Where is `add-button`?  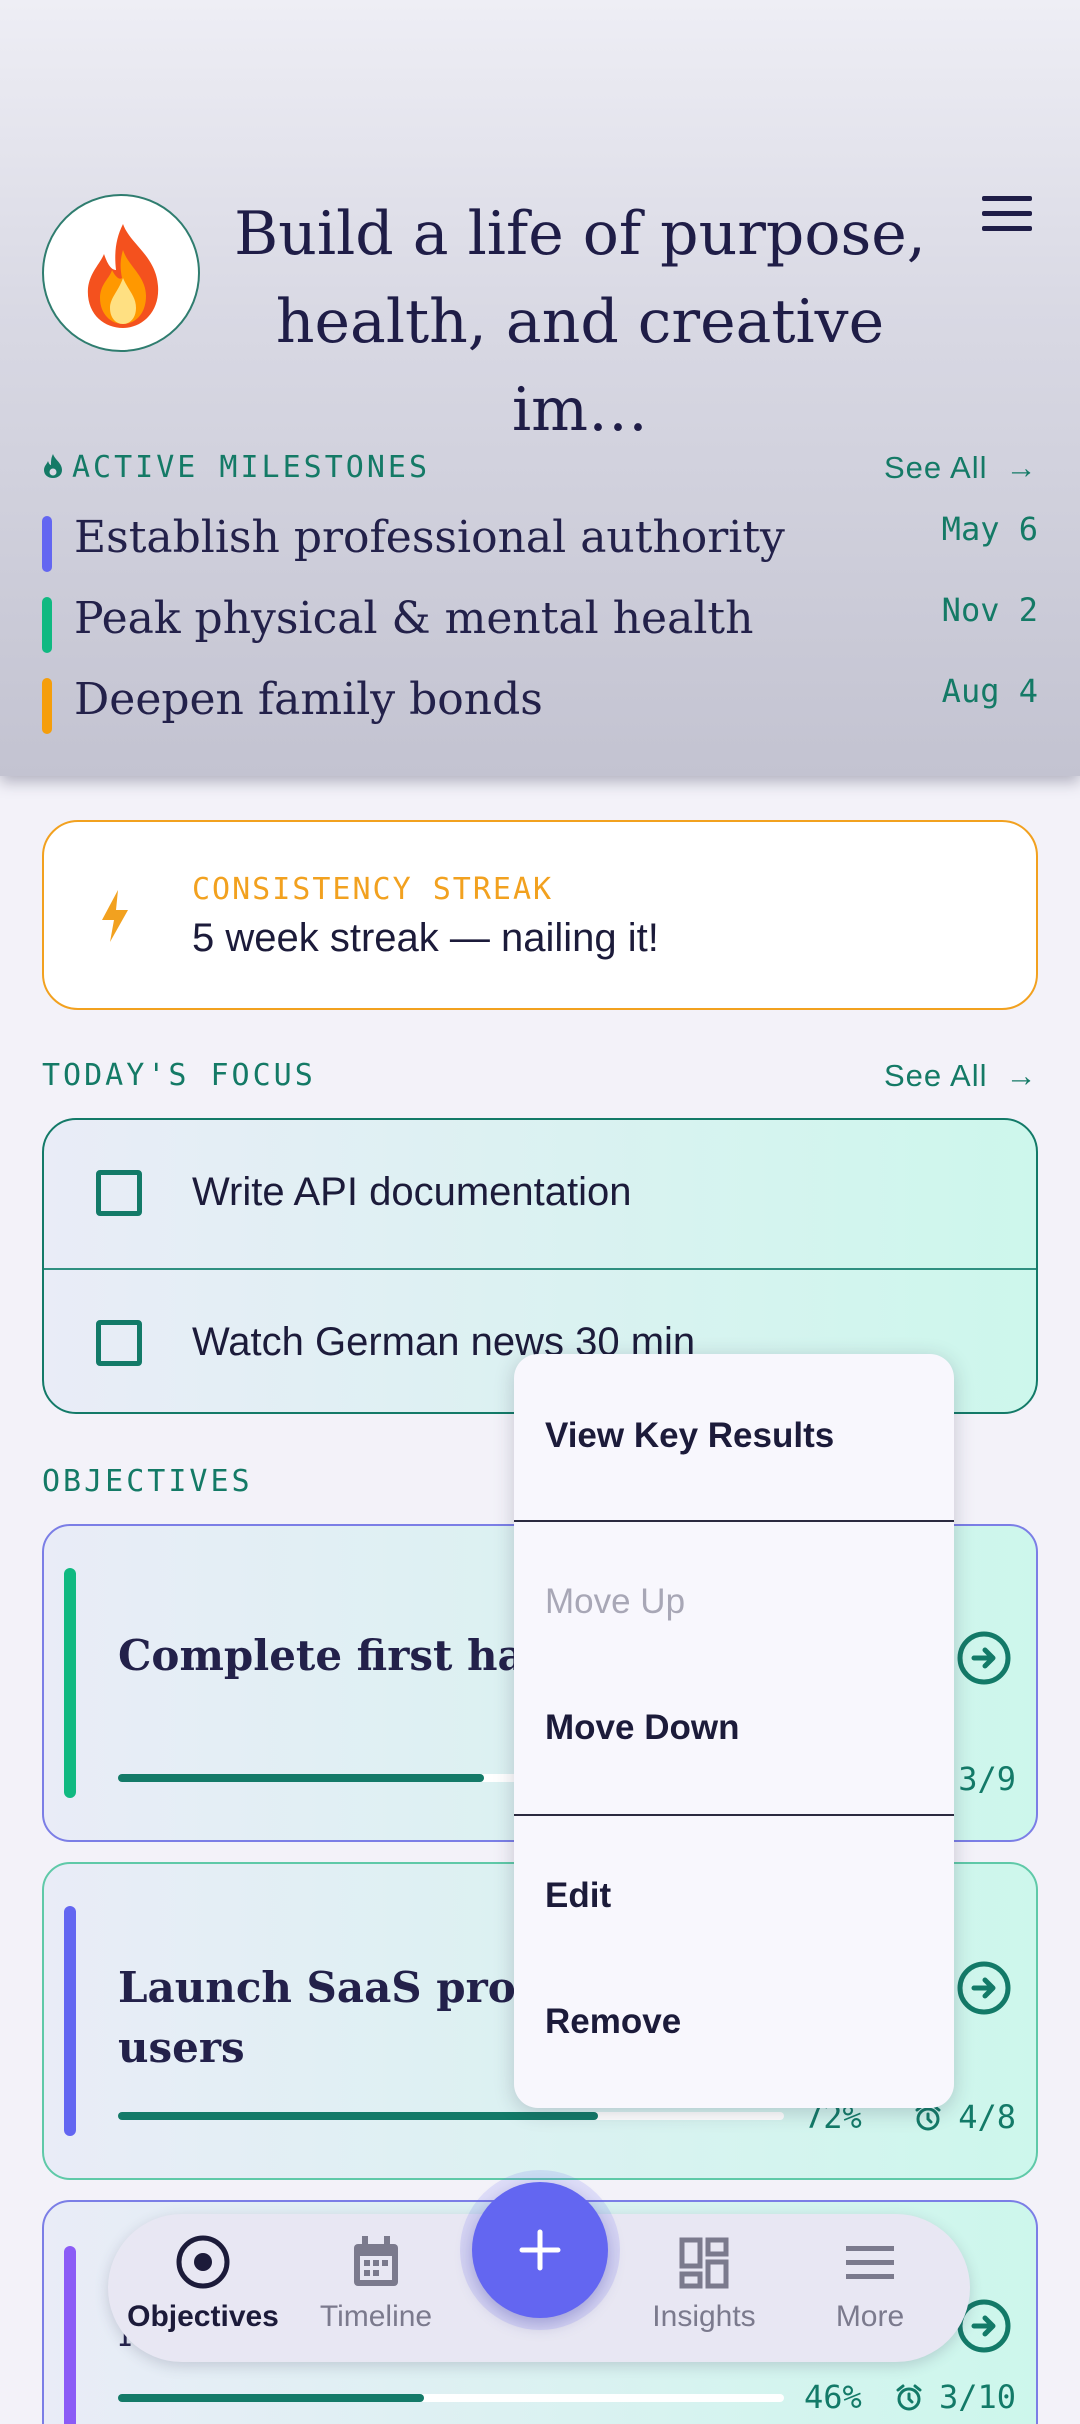
add-button is located at coordinates (540, 2250).